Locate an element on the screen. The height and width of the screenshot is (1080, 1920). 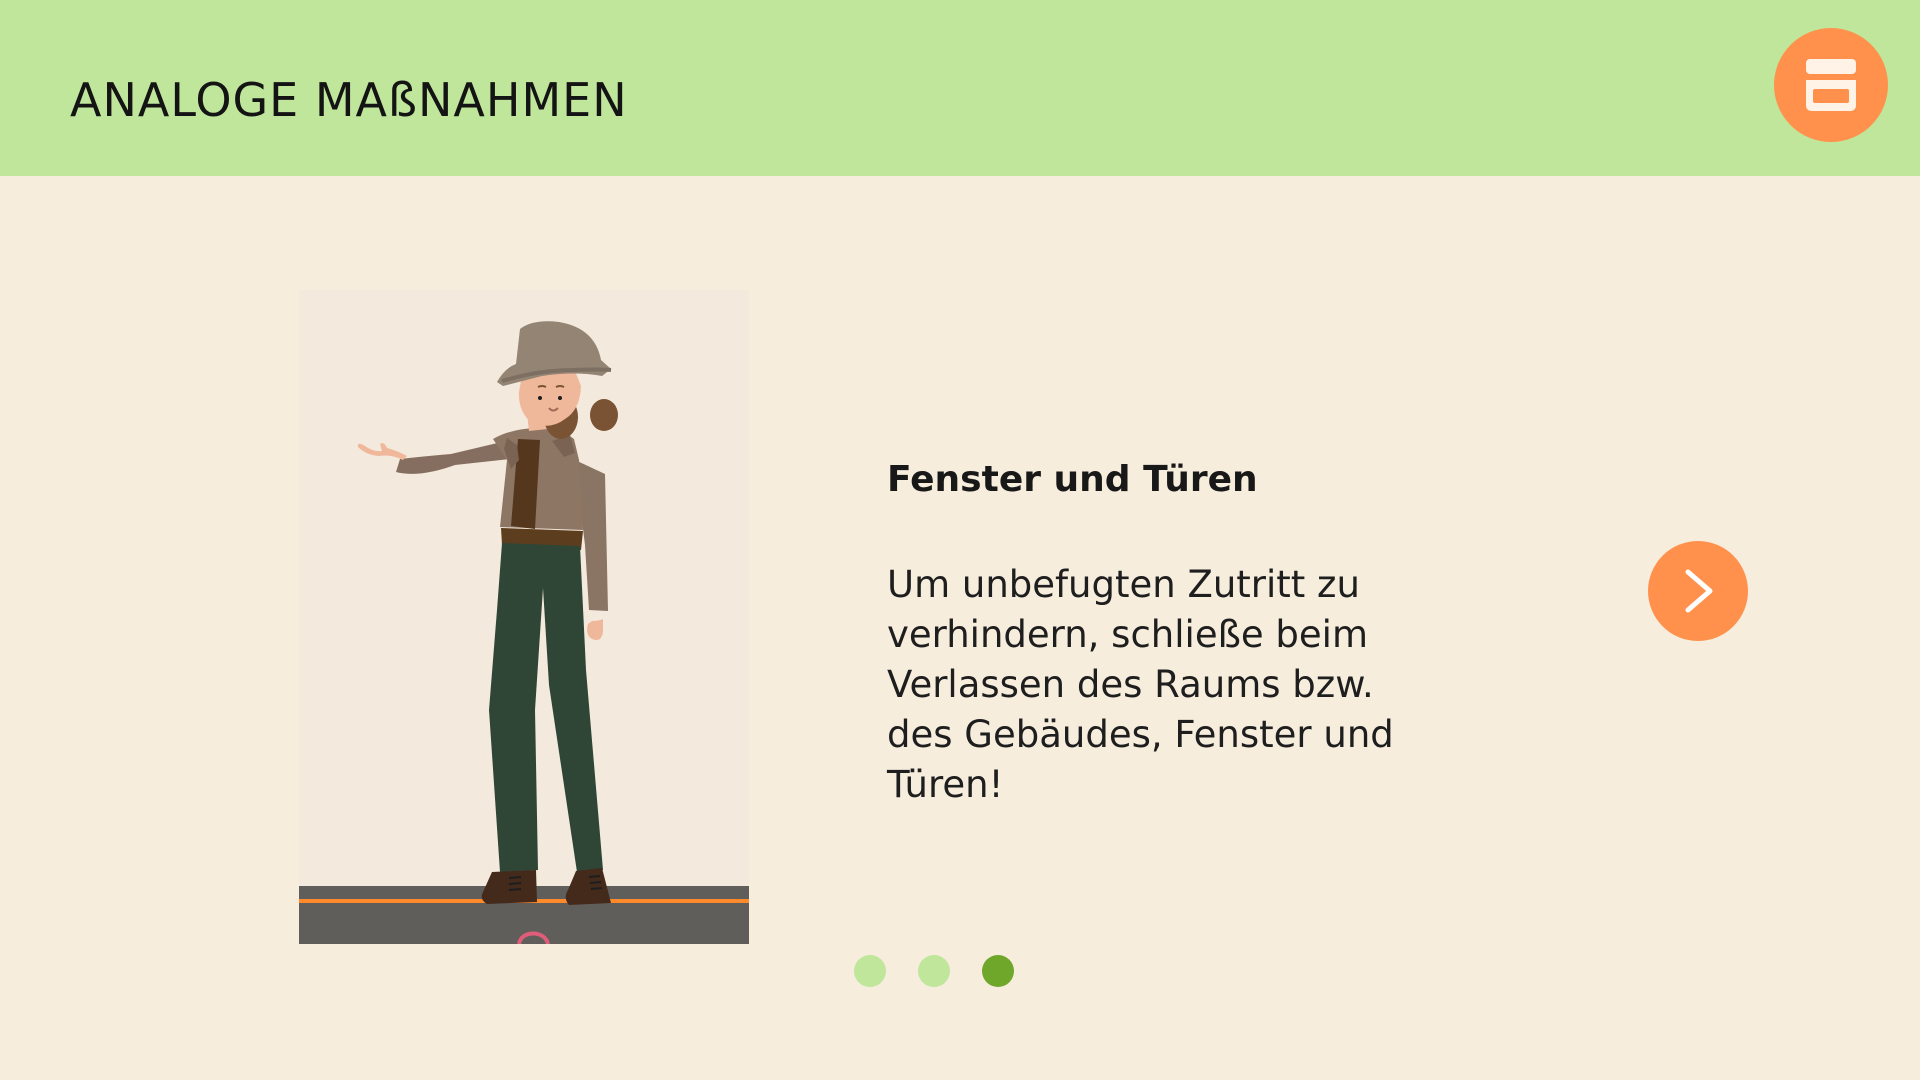
slide-pagination is located at coordinates (934, 971).